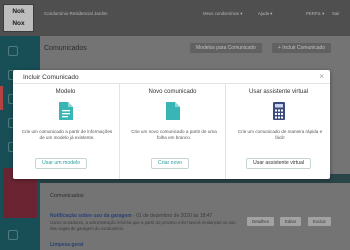  What do you see at coordinates (173, 111) in the screenshot?
I see `document-blank-icon` at bounding box center [173, 111].